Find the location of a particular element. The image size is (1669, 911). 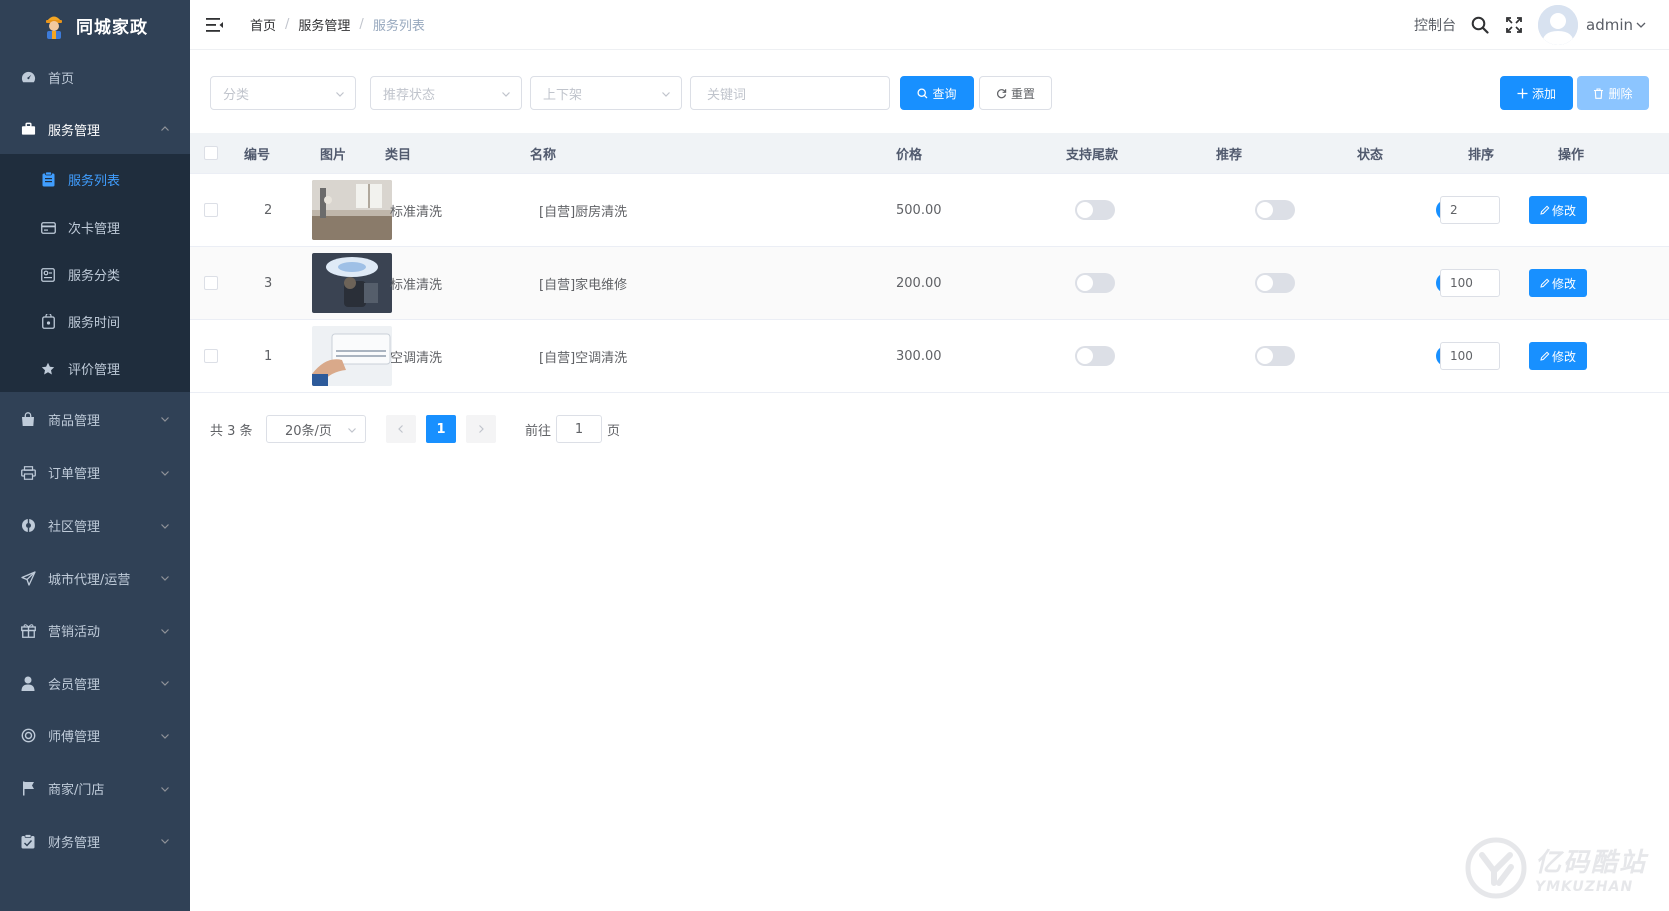

select-placeholder: 上下架 is located at coordinates (563, 95).